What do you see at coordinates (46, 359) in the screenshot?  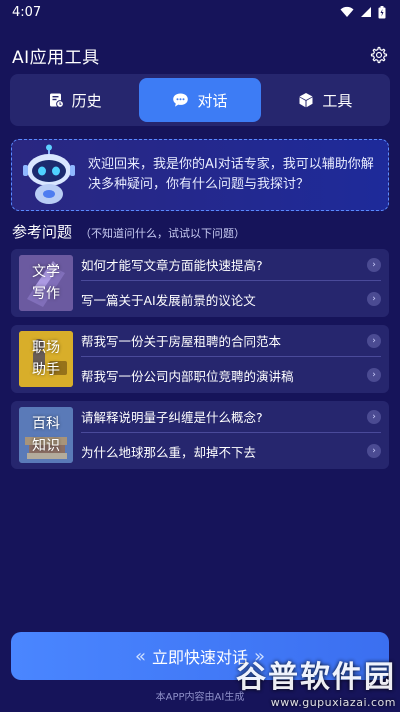 I see `category-badge-workplace: 职场 助手` at bounding box center [46, 359].